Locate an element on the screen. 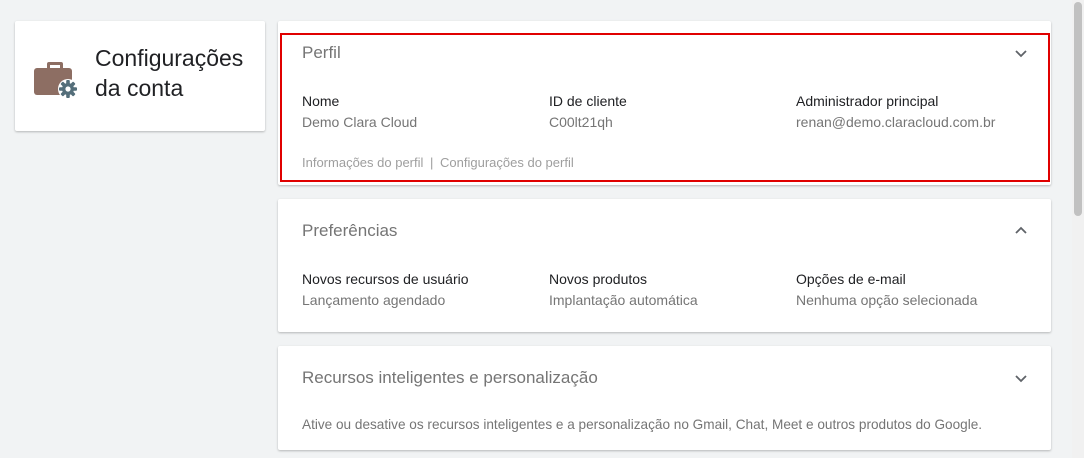  new-products-label: Novos produtos is located at coordinates (598, 279).